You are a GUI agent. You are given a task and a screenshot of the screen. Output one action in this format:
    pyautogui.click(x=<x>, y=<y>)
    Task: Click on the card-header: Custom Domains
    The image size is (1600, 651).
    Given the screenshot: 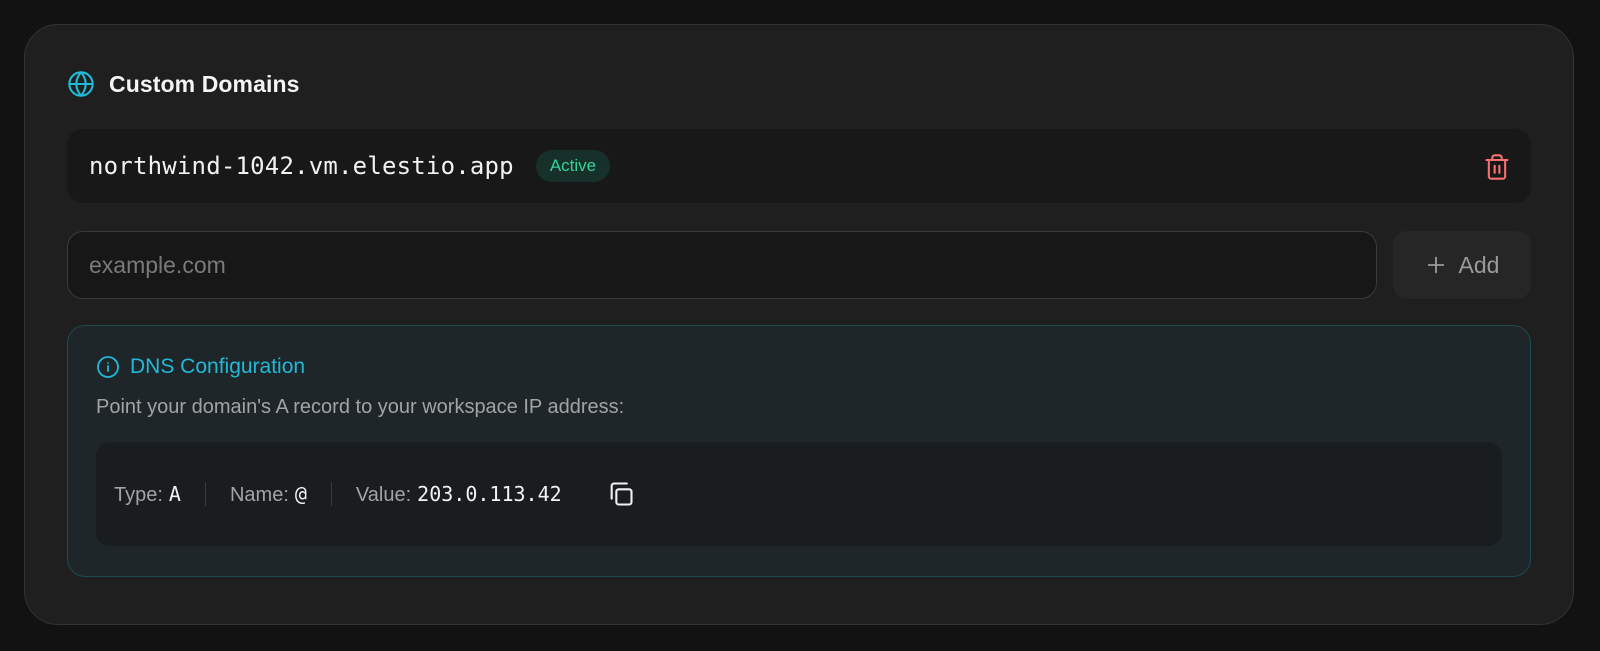 What is the action you would take?
    pyautogui.click(x=183, y=84)
    